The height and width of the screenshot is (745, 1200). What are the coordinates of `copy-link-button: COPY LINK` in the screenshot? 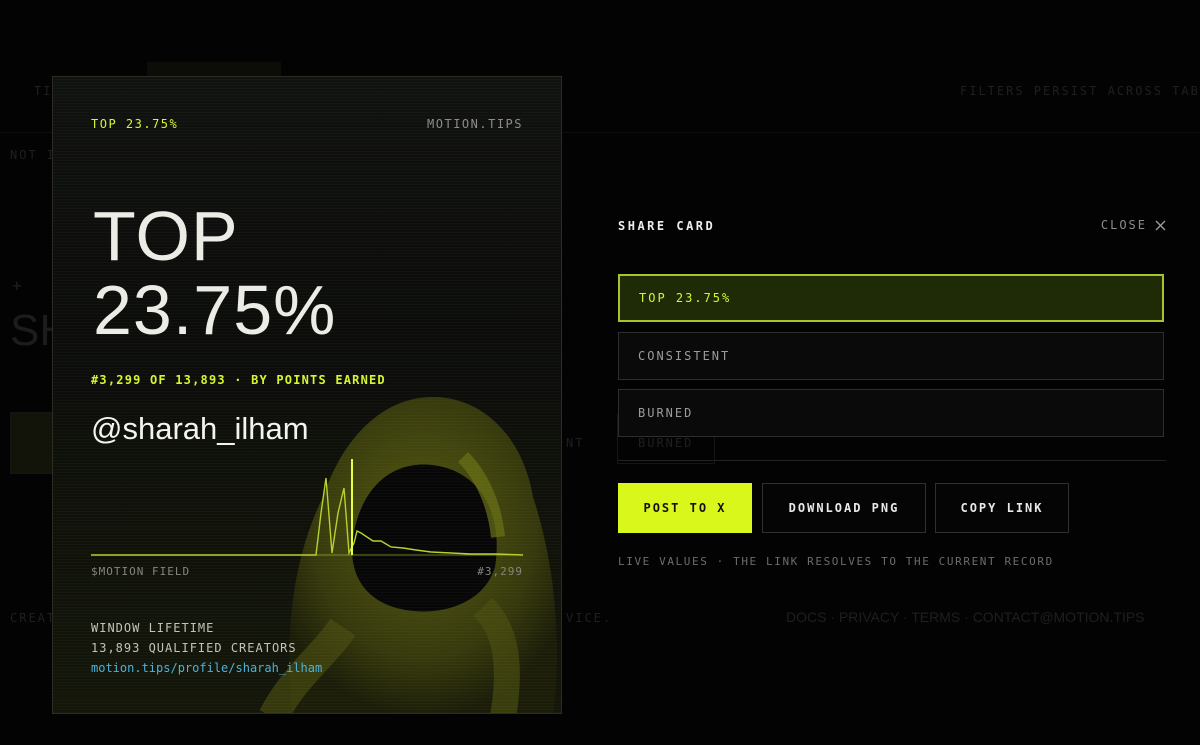 It's located at (1002, 508).